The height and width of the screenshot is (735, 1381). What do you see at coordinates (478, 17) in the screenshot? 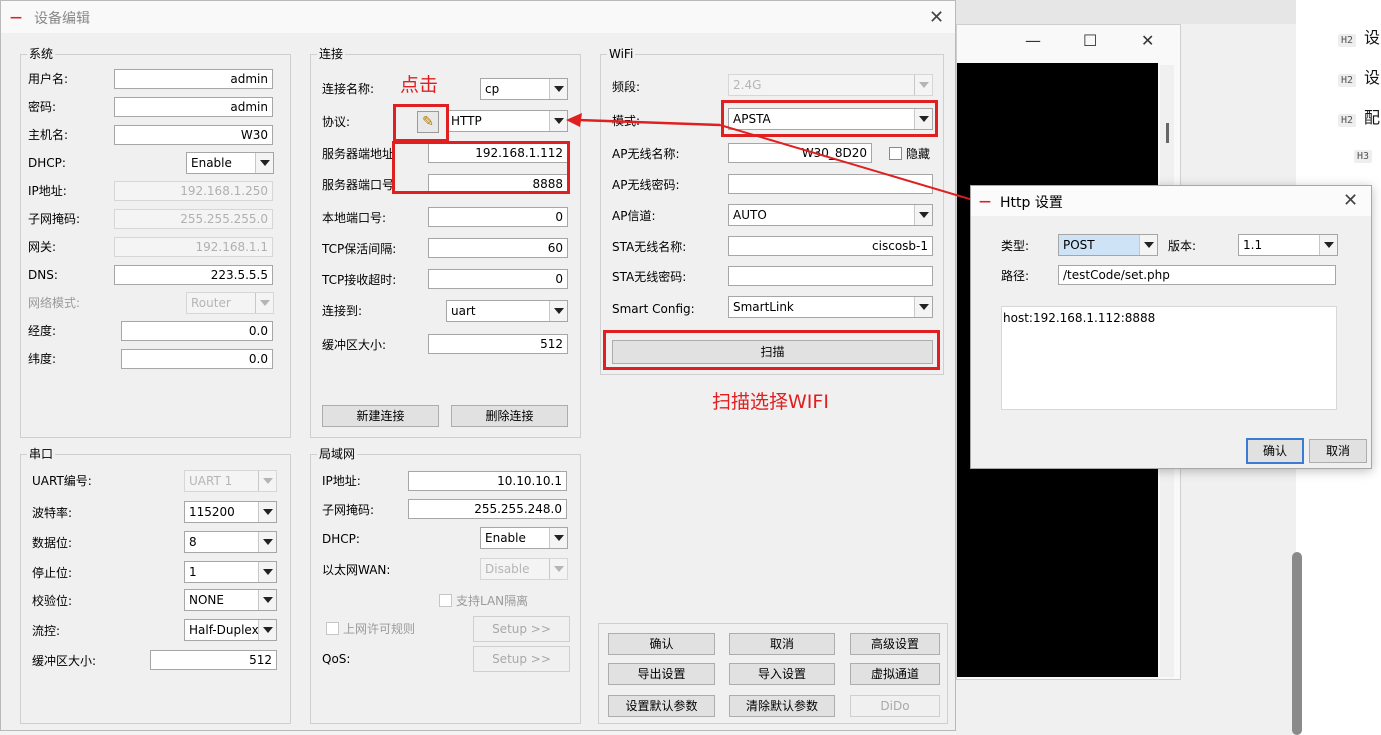
I see `title-bar: — 设备编辑 ✕` at bounding box center [478, 17].